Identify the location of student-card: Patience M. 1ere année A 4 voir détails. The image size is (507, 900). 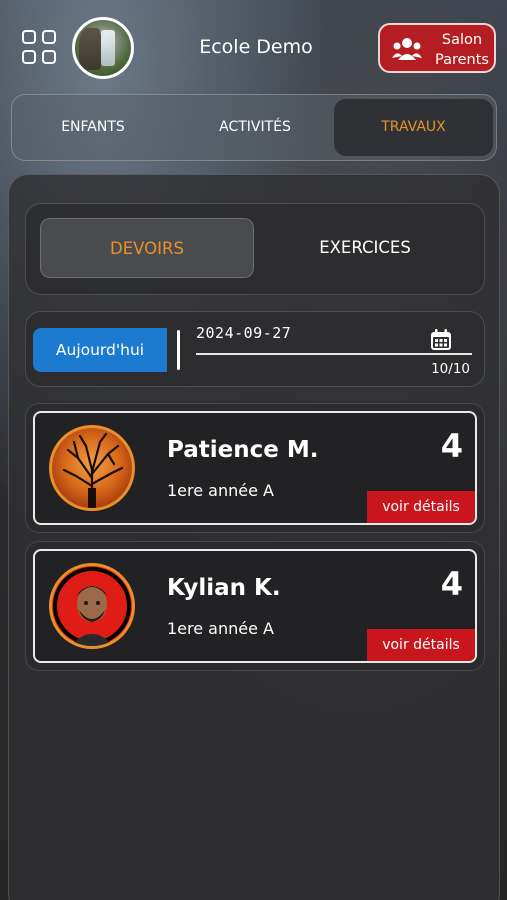
(255, 468).